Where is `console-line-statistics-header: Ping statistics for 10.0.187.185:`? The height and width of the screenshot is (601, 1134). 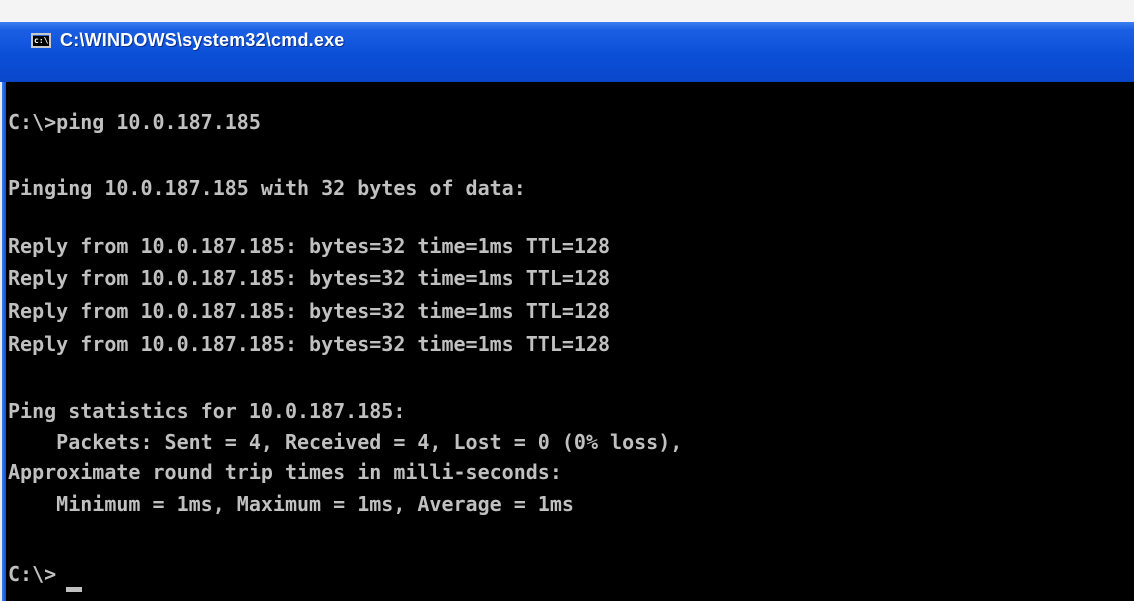 console-line-statistics-header: Ping statistics for 10.0.187.185: is located at coordinates (207, 411).